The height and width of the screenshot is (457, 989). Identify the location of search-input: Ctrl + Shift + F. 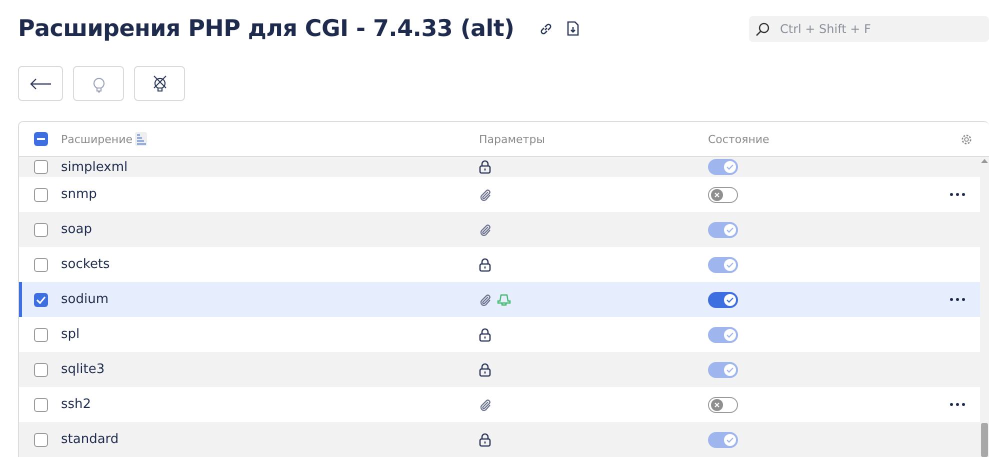
(870, 29).